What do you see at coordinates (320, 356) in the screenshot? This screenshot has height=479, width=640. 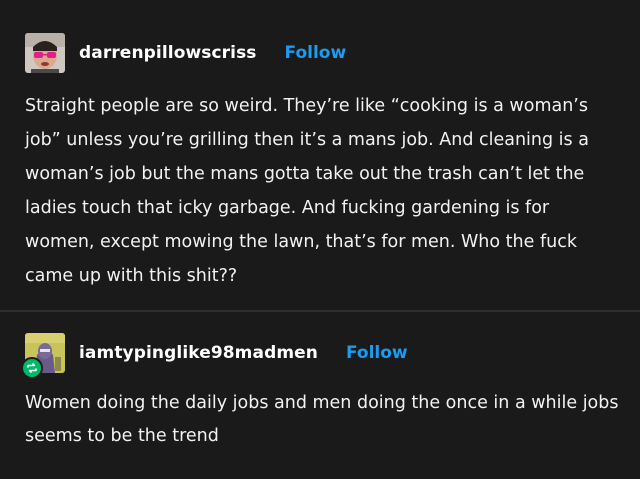 I see `post-header: iamtypinglike98madmen Follow` at bounding box center [320, 356].